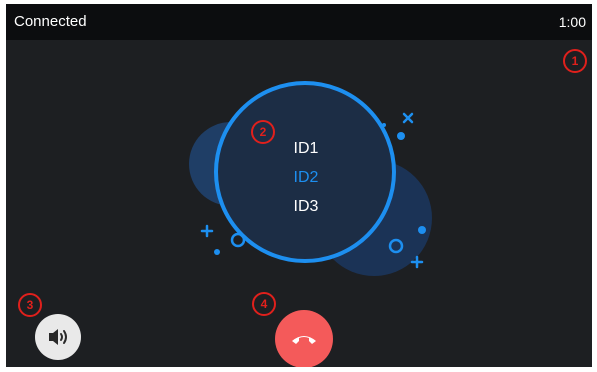  I want to click on hang-up-button, so click(304, 338).